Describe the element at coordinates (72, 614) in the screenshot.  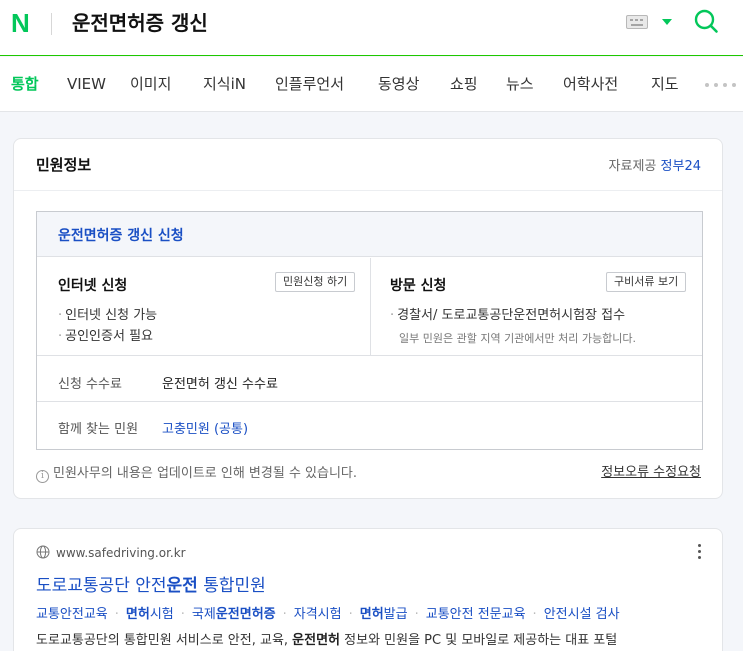
I see `sitelink-traffic-education: 교통안전교육` at that location.